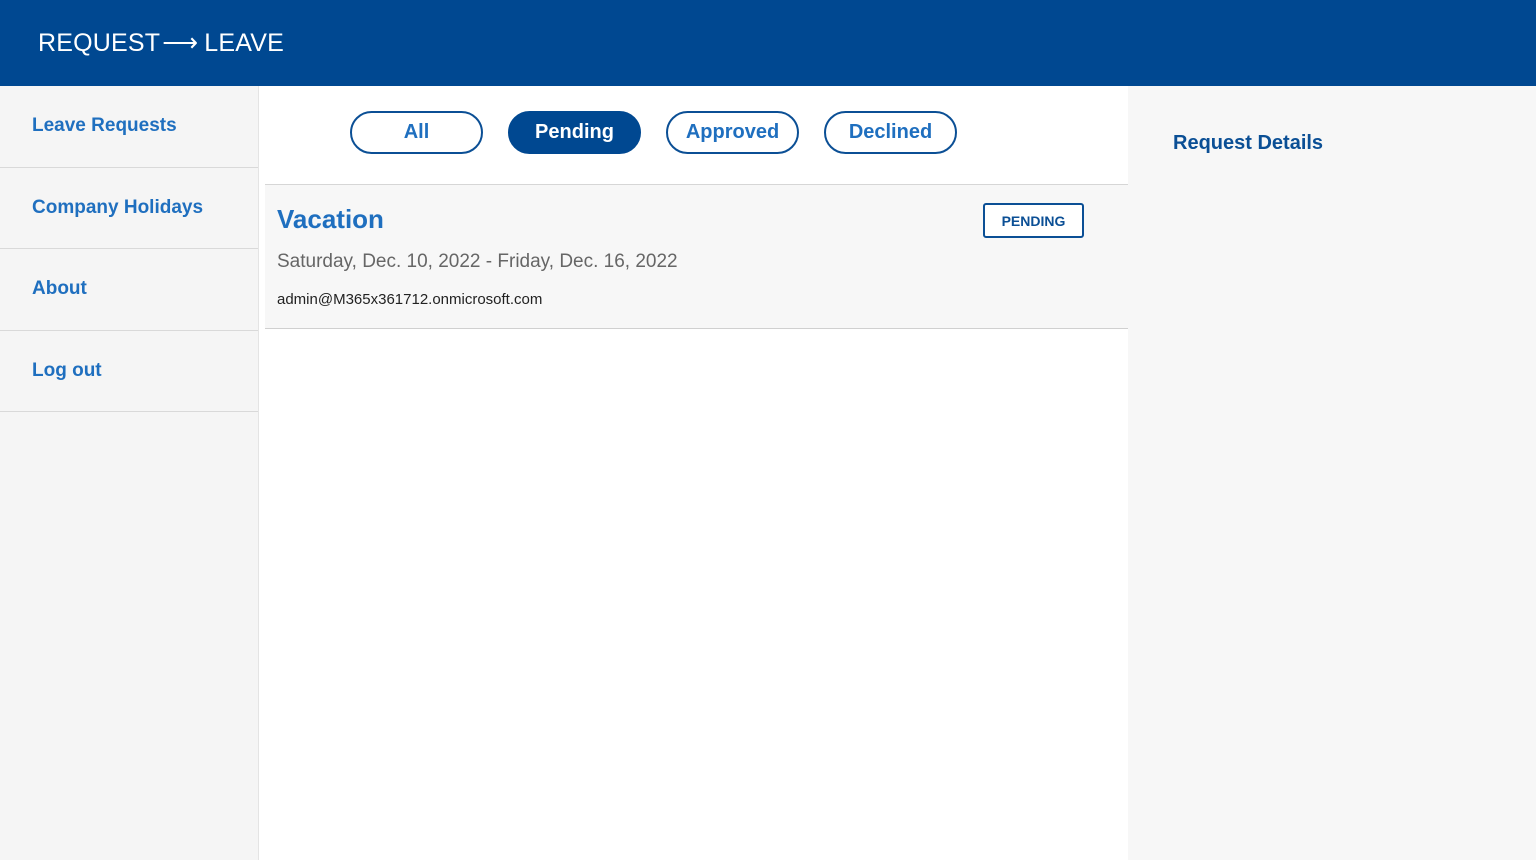 The width and height of the screenshot is (1536, 860). I want to click on app-logo: REQUEST ⟶ LEAVE, so click(161, 43).